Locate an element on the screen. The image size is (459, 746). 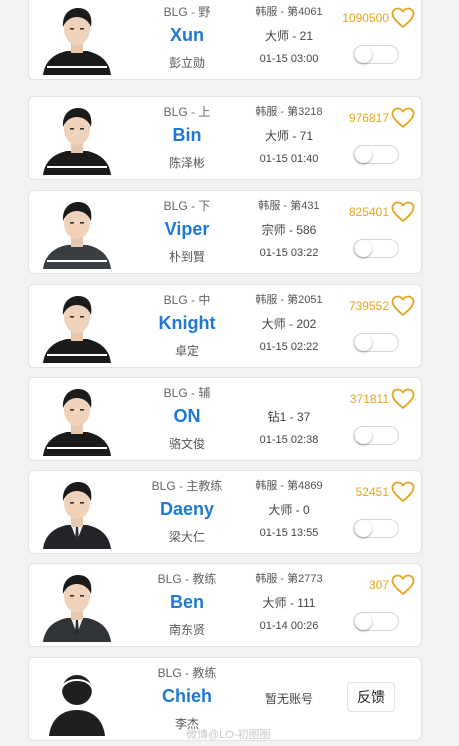
player-real-name: 南东贤 is located at coordinates (186, 630).